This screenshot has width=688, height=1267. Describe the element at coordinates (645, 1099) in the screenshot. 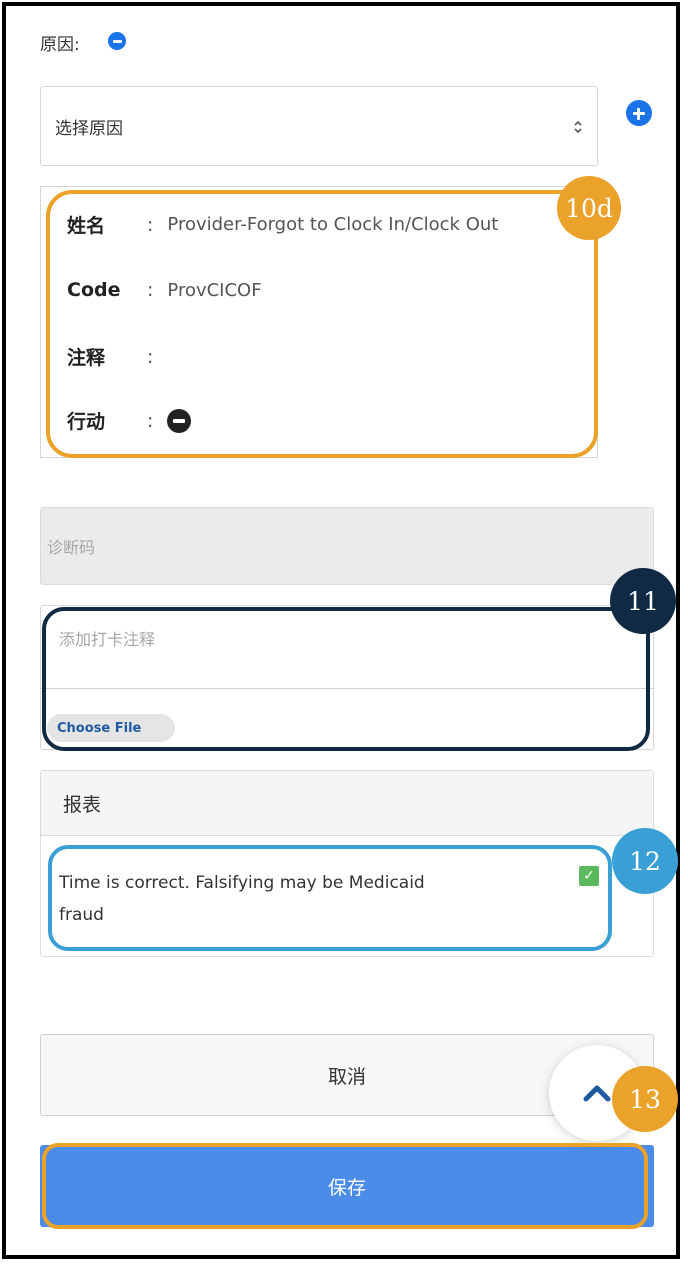

I see `callout-badge-13: 13` at that location.